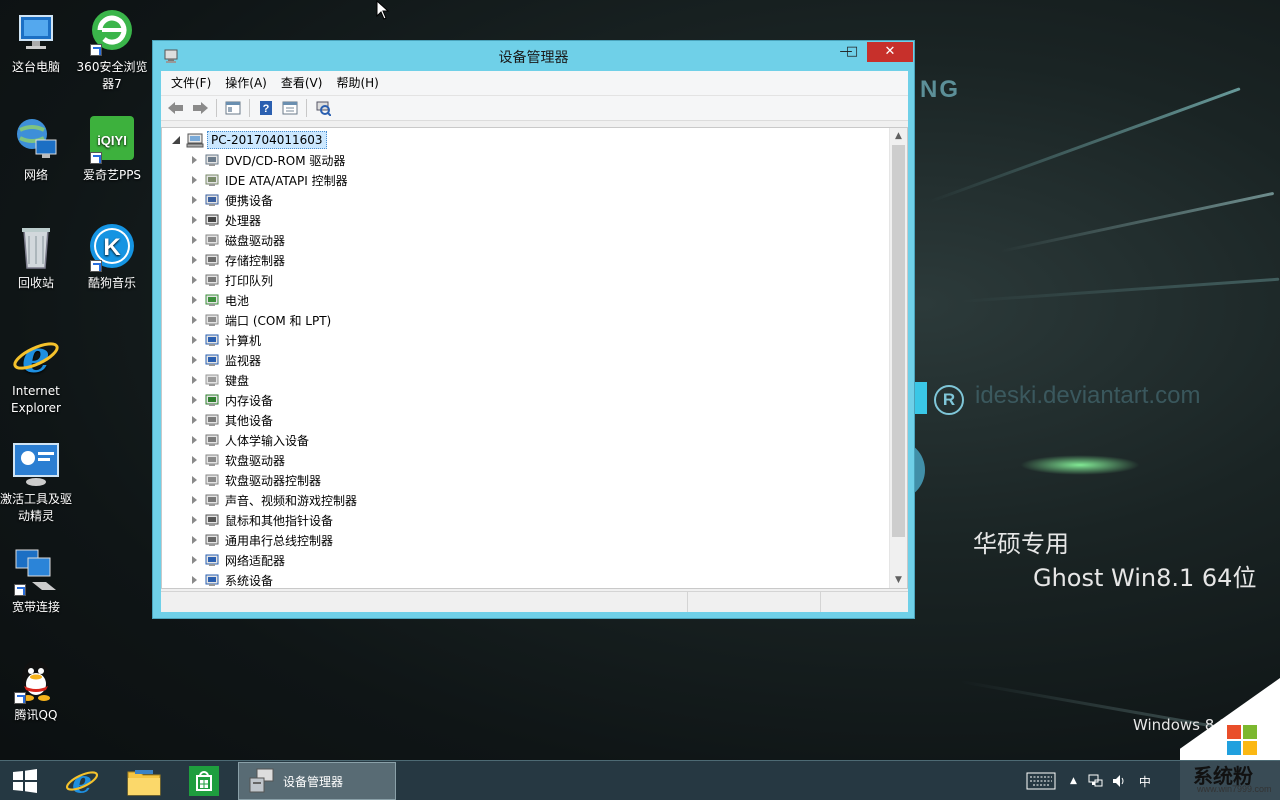 The width and height of the screenshot is (1280, 800). I want to click on taskbar-device-manager: 设备管理器, so click(317, 781).